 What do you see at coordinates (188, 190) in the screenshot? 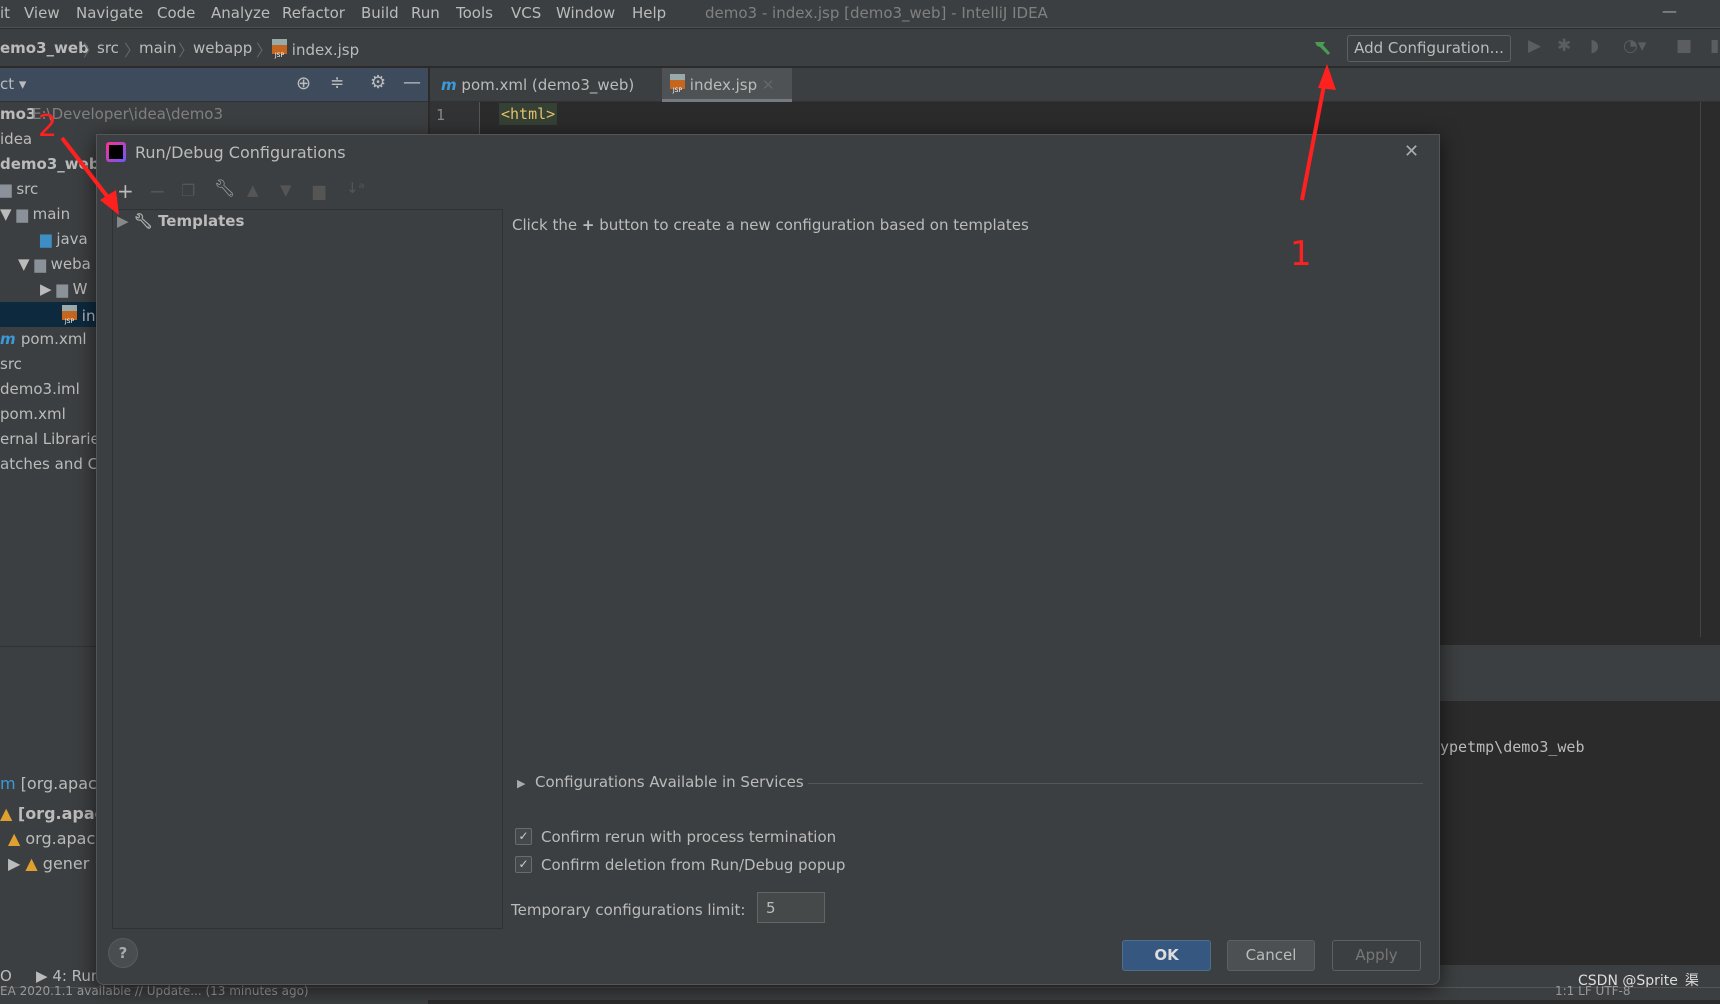
I see `copy-configuration-icon: ❐` at bounding box center [188, 190].